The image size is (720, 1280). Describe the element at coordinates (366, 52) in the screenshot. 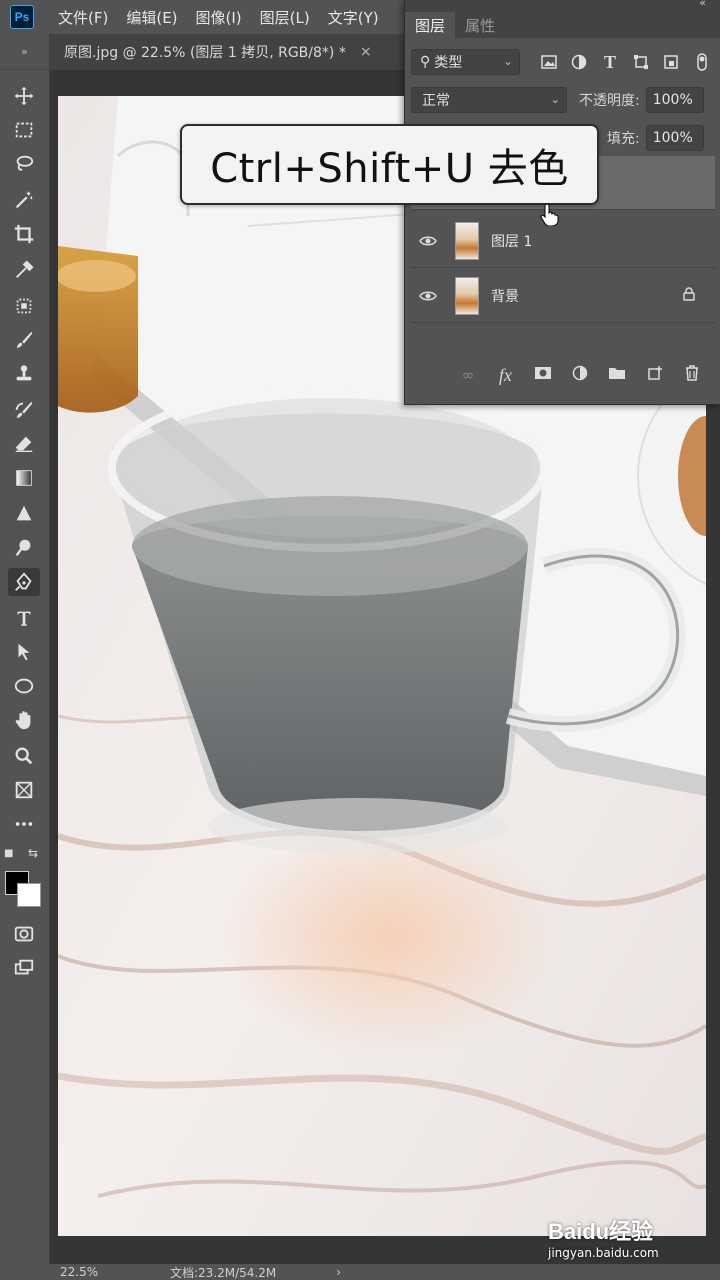

I see `close-icon: ×` at that location.